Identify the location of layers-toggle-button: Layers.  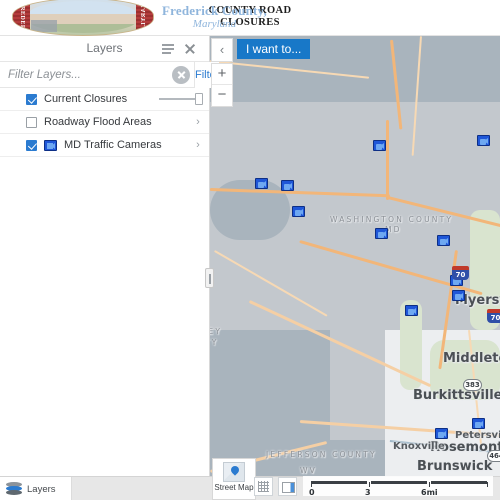
(36, 488).